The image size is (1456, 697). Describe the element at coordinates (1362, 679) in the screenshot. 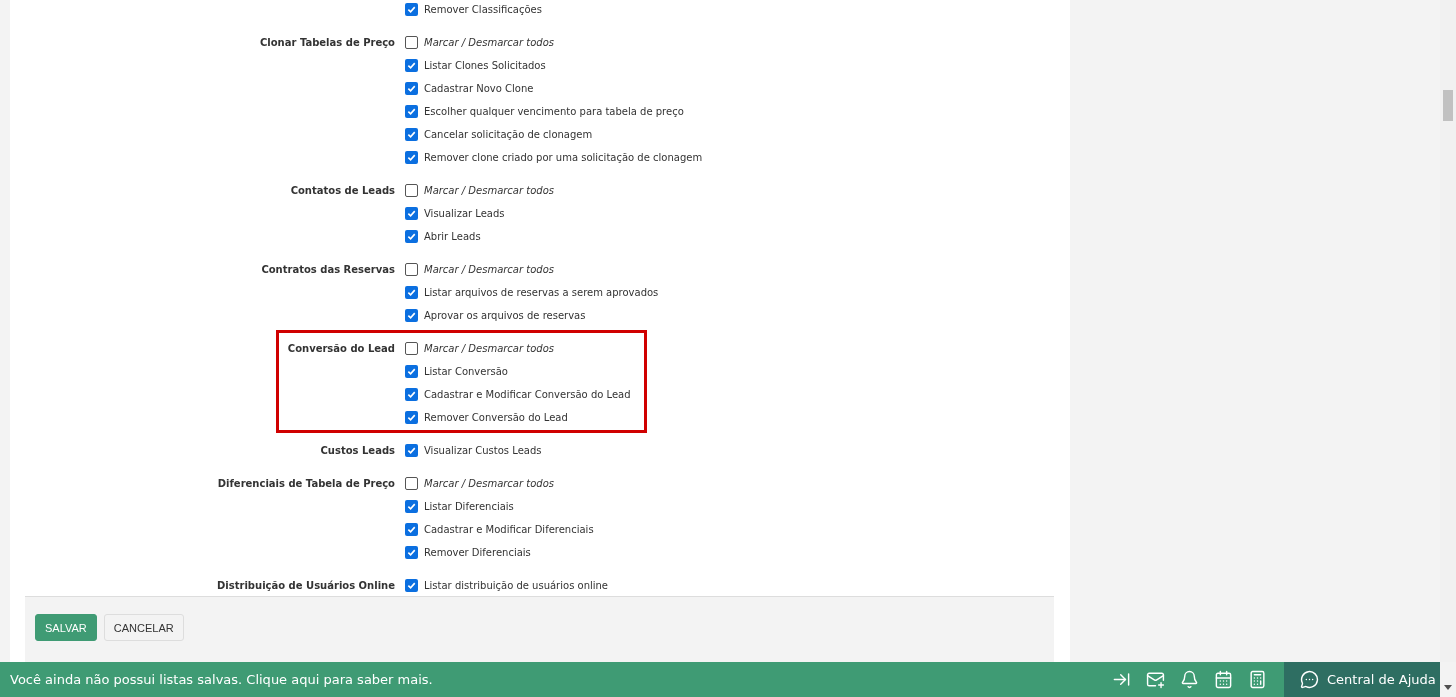

I see `help-button: Central de Ajuda` at that location.